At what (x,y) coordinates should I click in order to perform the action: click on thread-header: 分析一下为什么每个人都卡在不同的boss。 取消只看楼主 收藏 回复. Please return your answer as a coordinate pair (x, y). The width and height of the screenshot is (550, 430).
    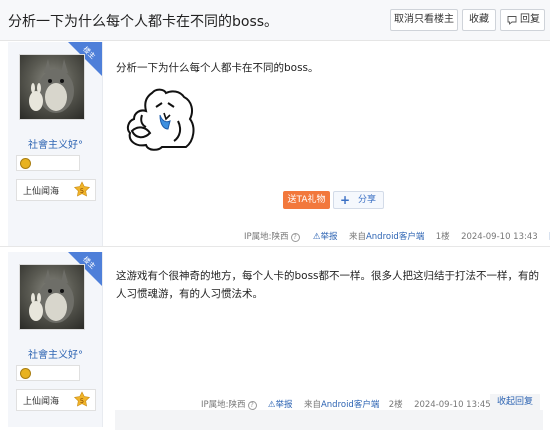
    Looking at the image, I should click on (275, 20).